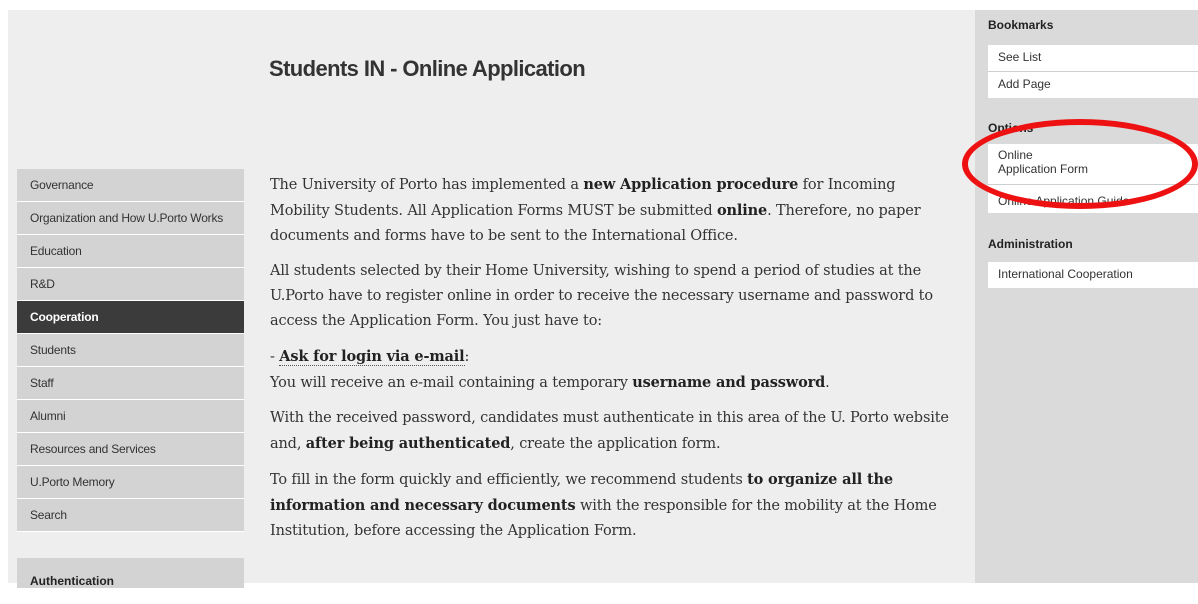 The width and height of the screenshot is (1198, 604). Describe the element at coordinates (1021, 25) in the screenshot. I see `bookmarks-heading: Bookmarks` at that location.